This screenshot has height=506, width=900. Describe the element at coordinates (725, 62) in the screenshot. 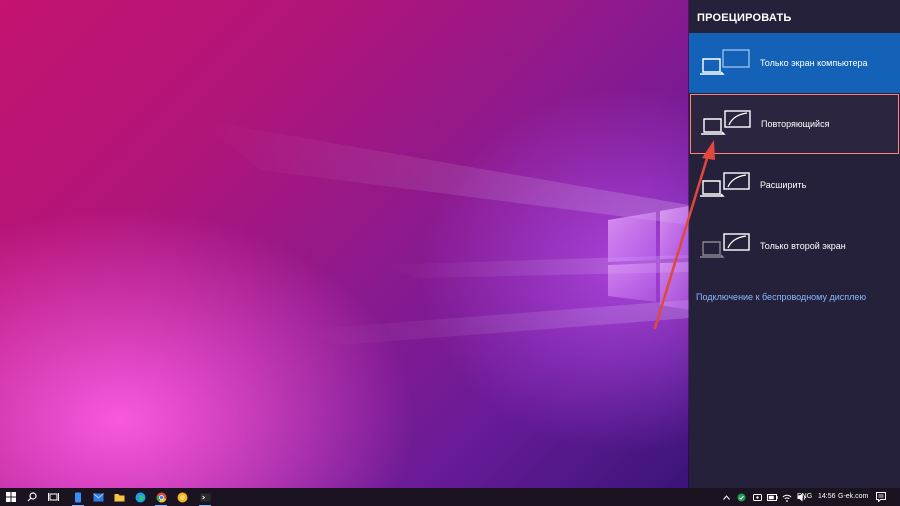

I see `pc-screen-only-icon` at that location.